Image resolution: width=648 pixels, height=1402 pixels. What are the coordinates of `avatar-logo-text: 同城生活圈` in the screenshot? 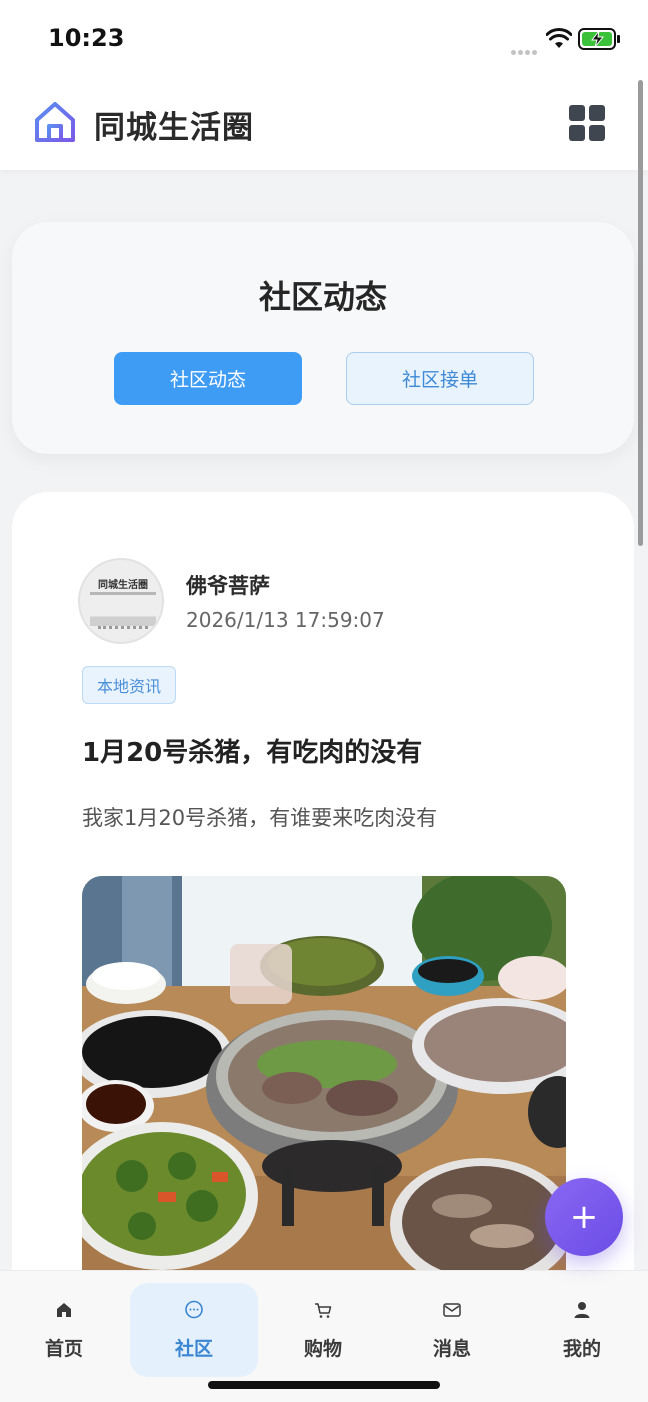 It's located at (123, 585).